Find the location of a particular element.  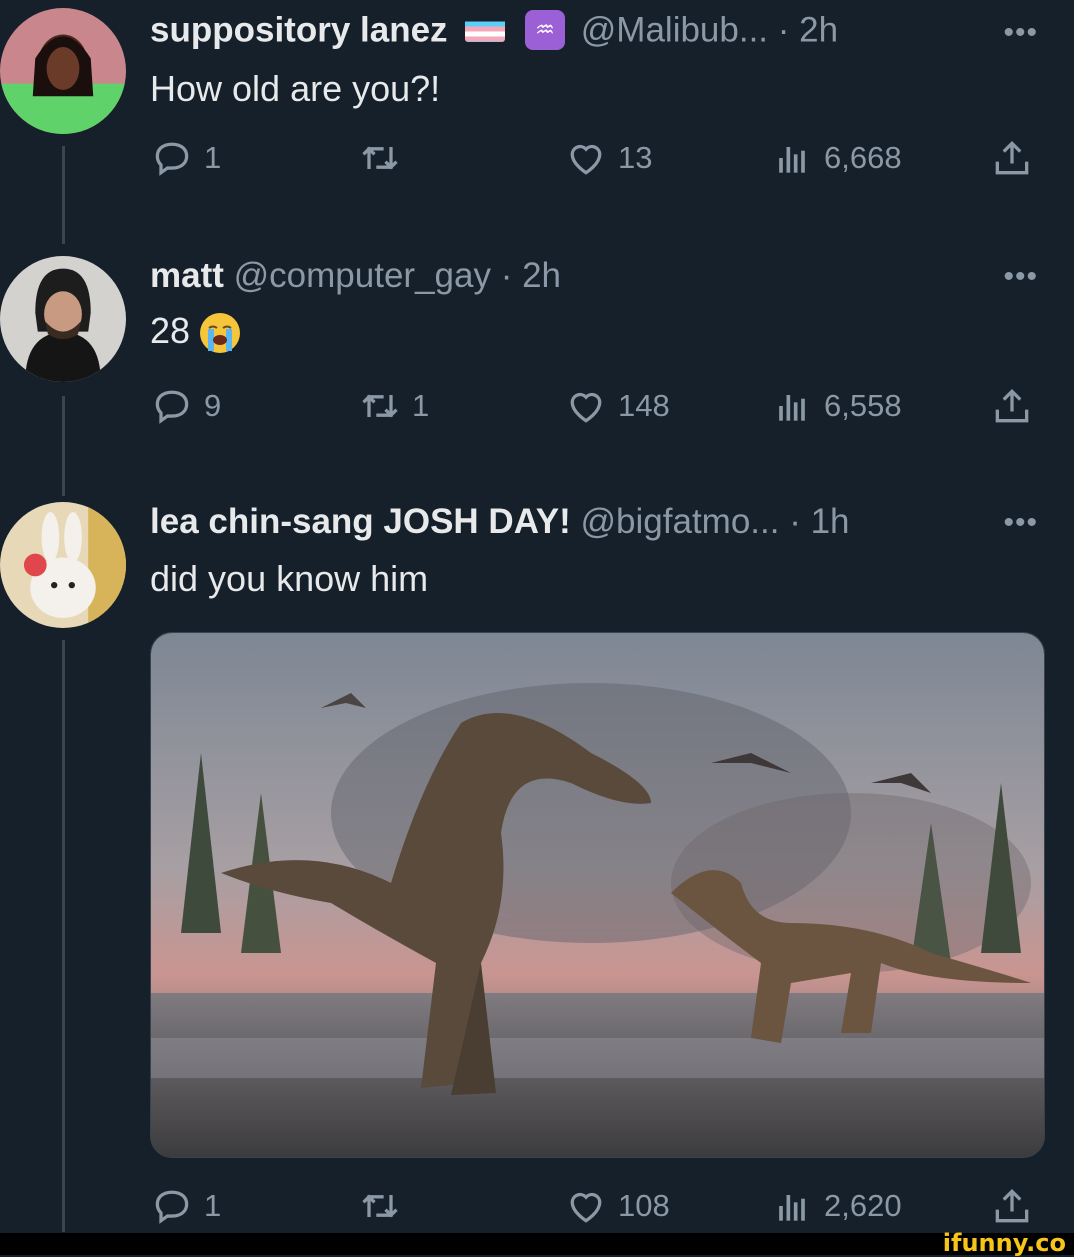

display-name: suppository lanez is located at coordinates (299, 29).